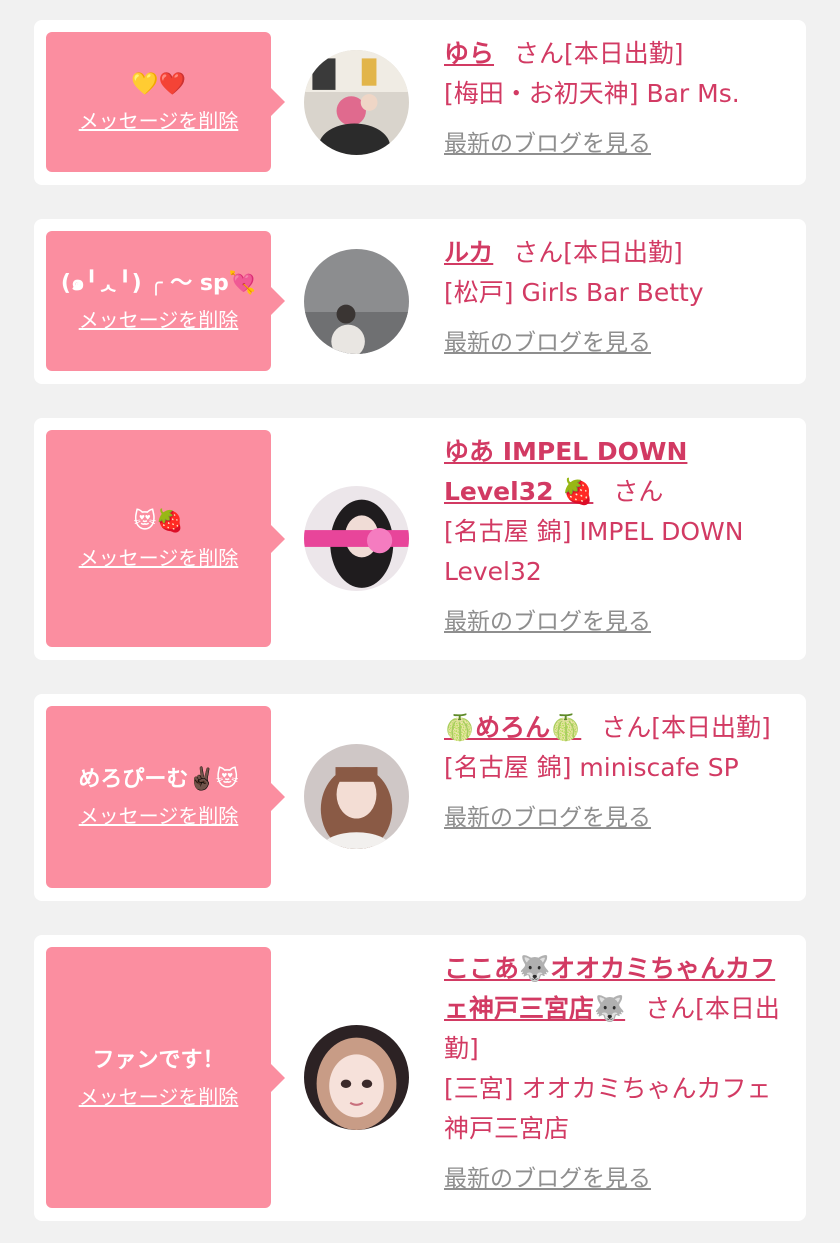 The height and width of the screenshot is (1243, 840). I want to click on shop-name: [三宮] オオカミちゃんカフェ神戸三宮店, so click(608, 1108).